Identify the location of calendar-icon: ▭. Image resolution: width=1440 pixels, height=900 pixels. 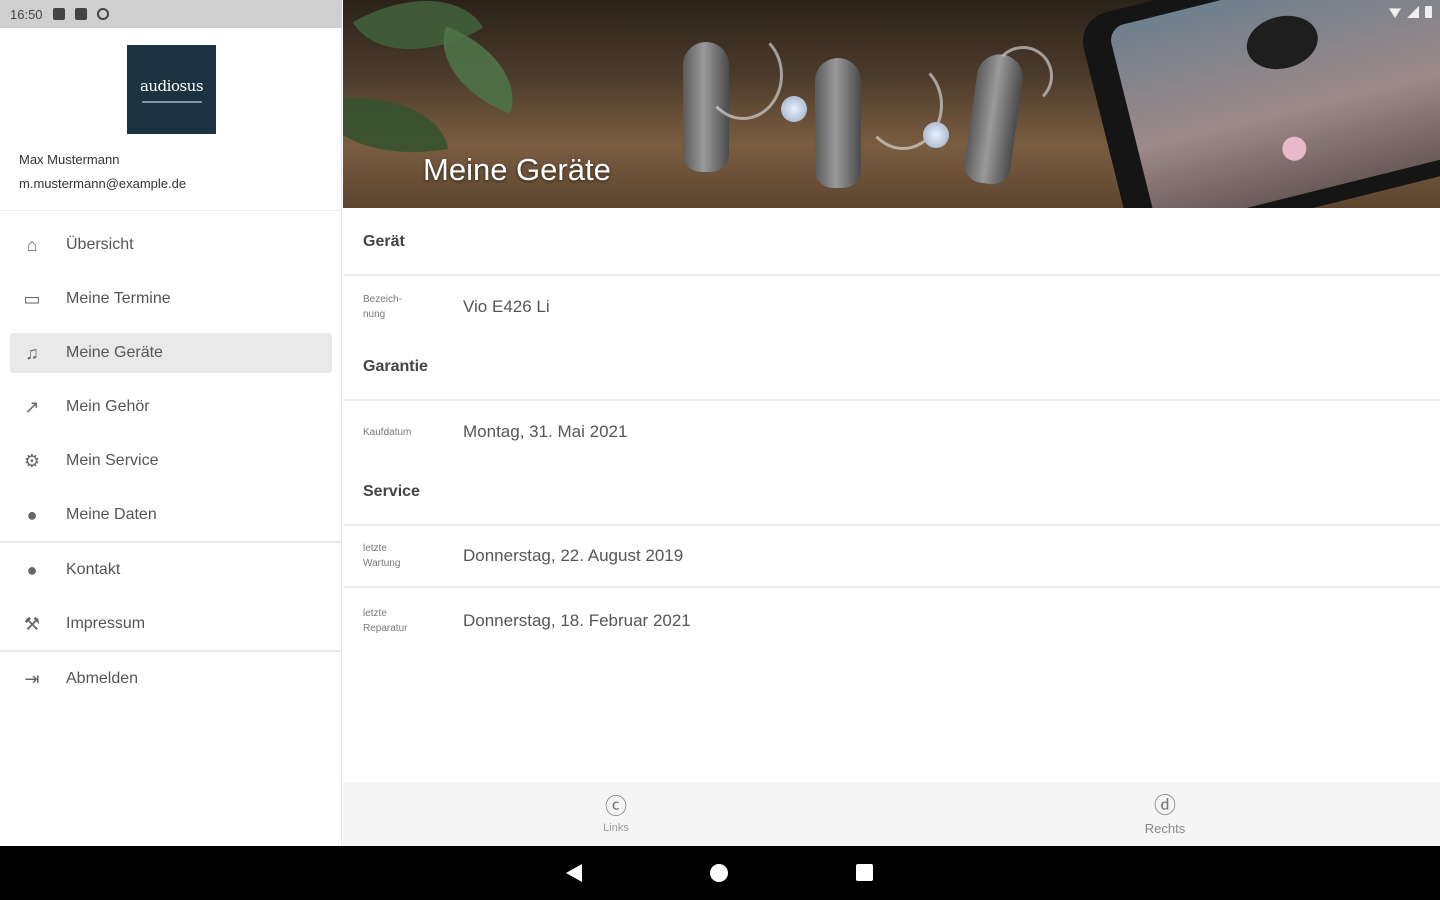
(32, 298).